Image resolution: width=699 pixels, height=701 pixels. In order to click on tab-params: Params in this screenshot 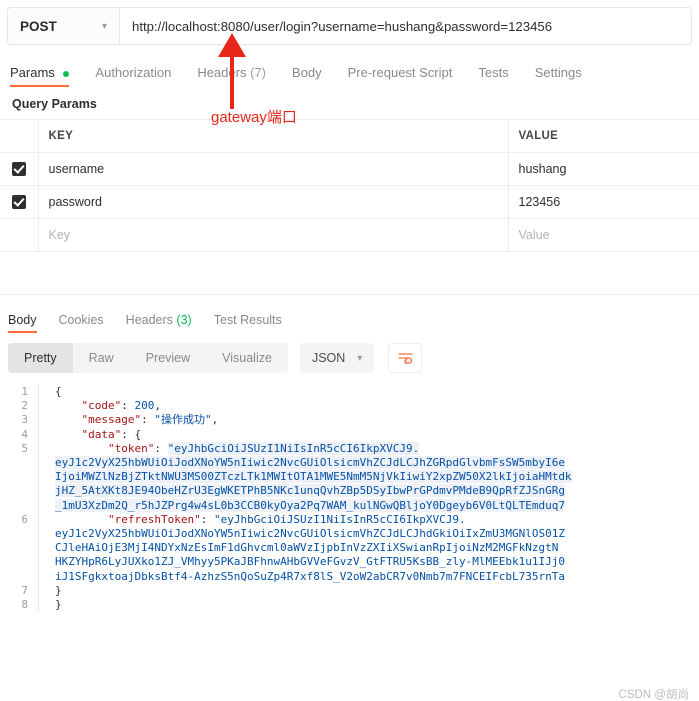, I will do `click(40, 76)`.